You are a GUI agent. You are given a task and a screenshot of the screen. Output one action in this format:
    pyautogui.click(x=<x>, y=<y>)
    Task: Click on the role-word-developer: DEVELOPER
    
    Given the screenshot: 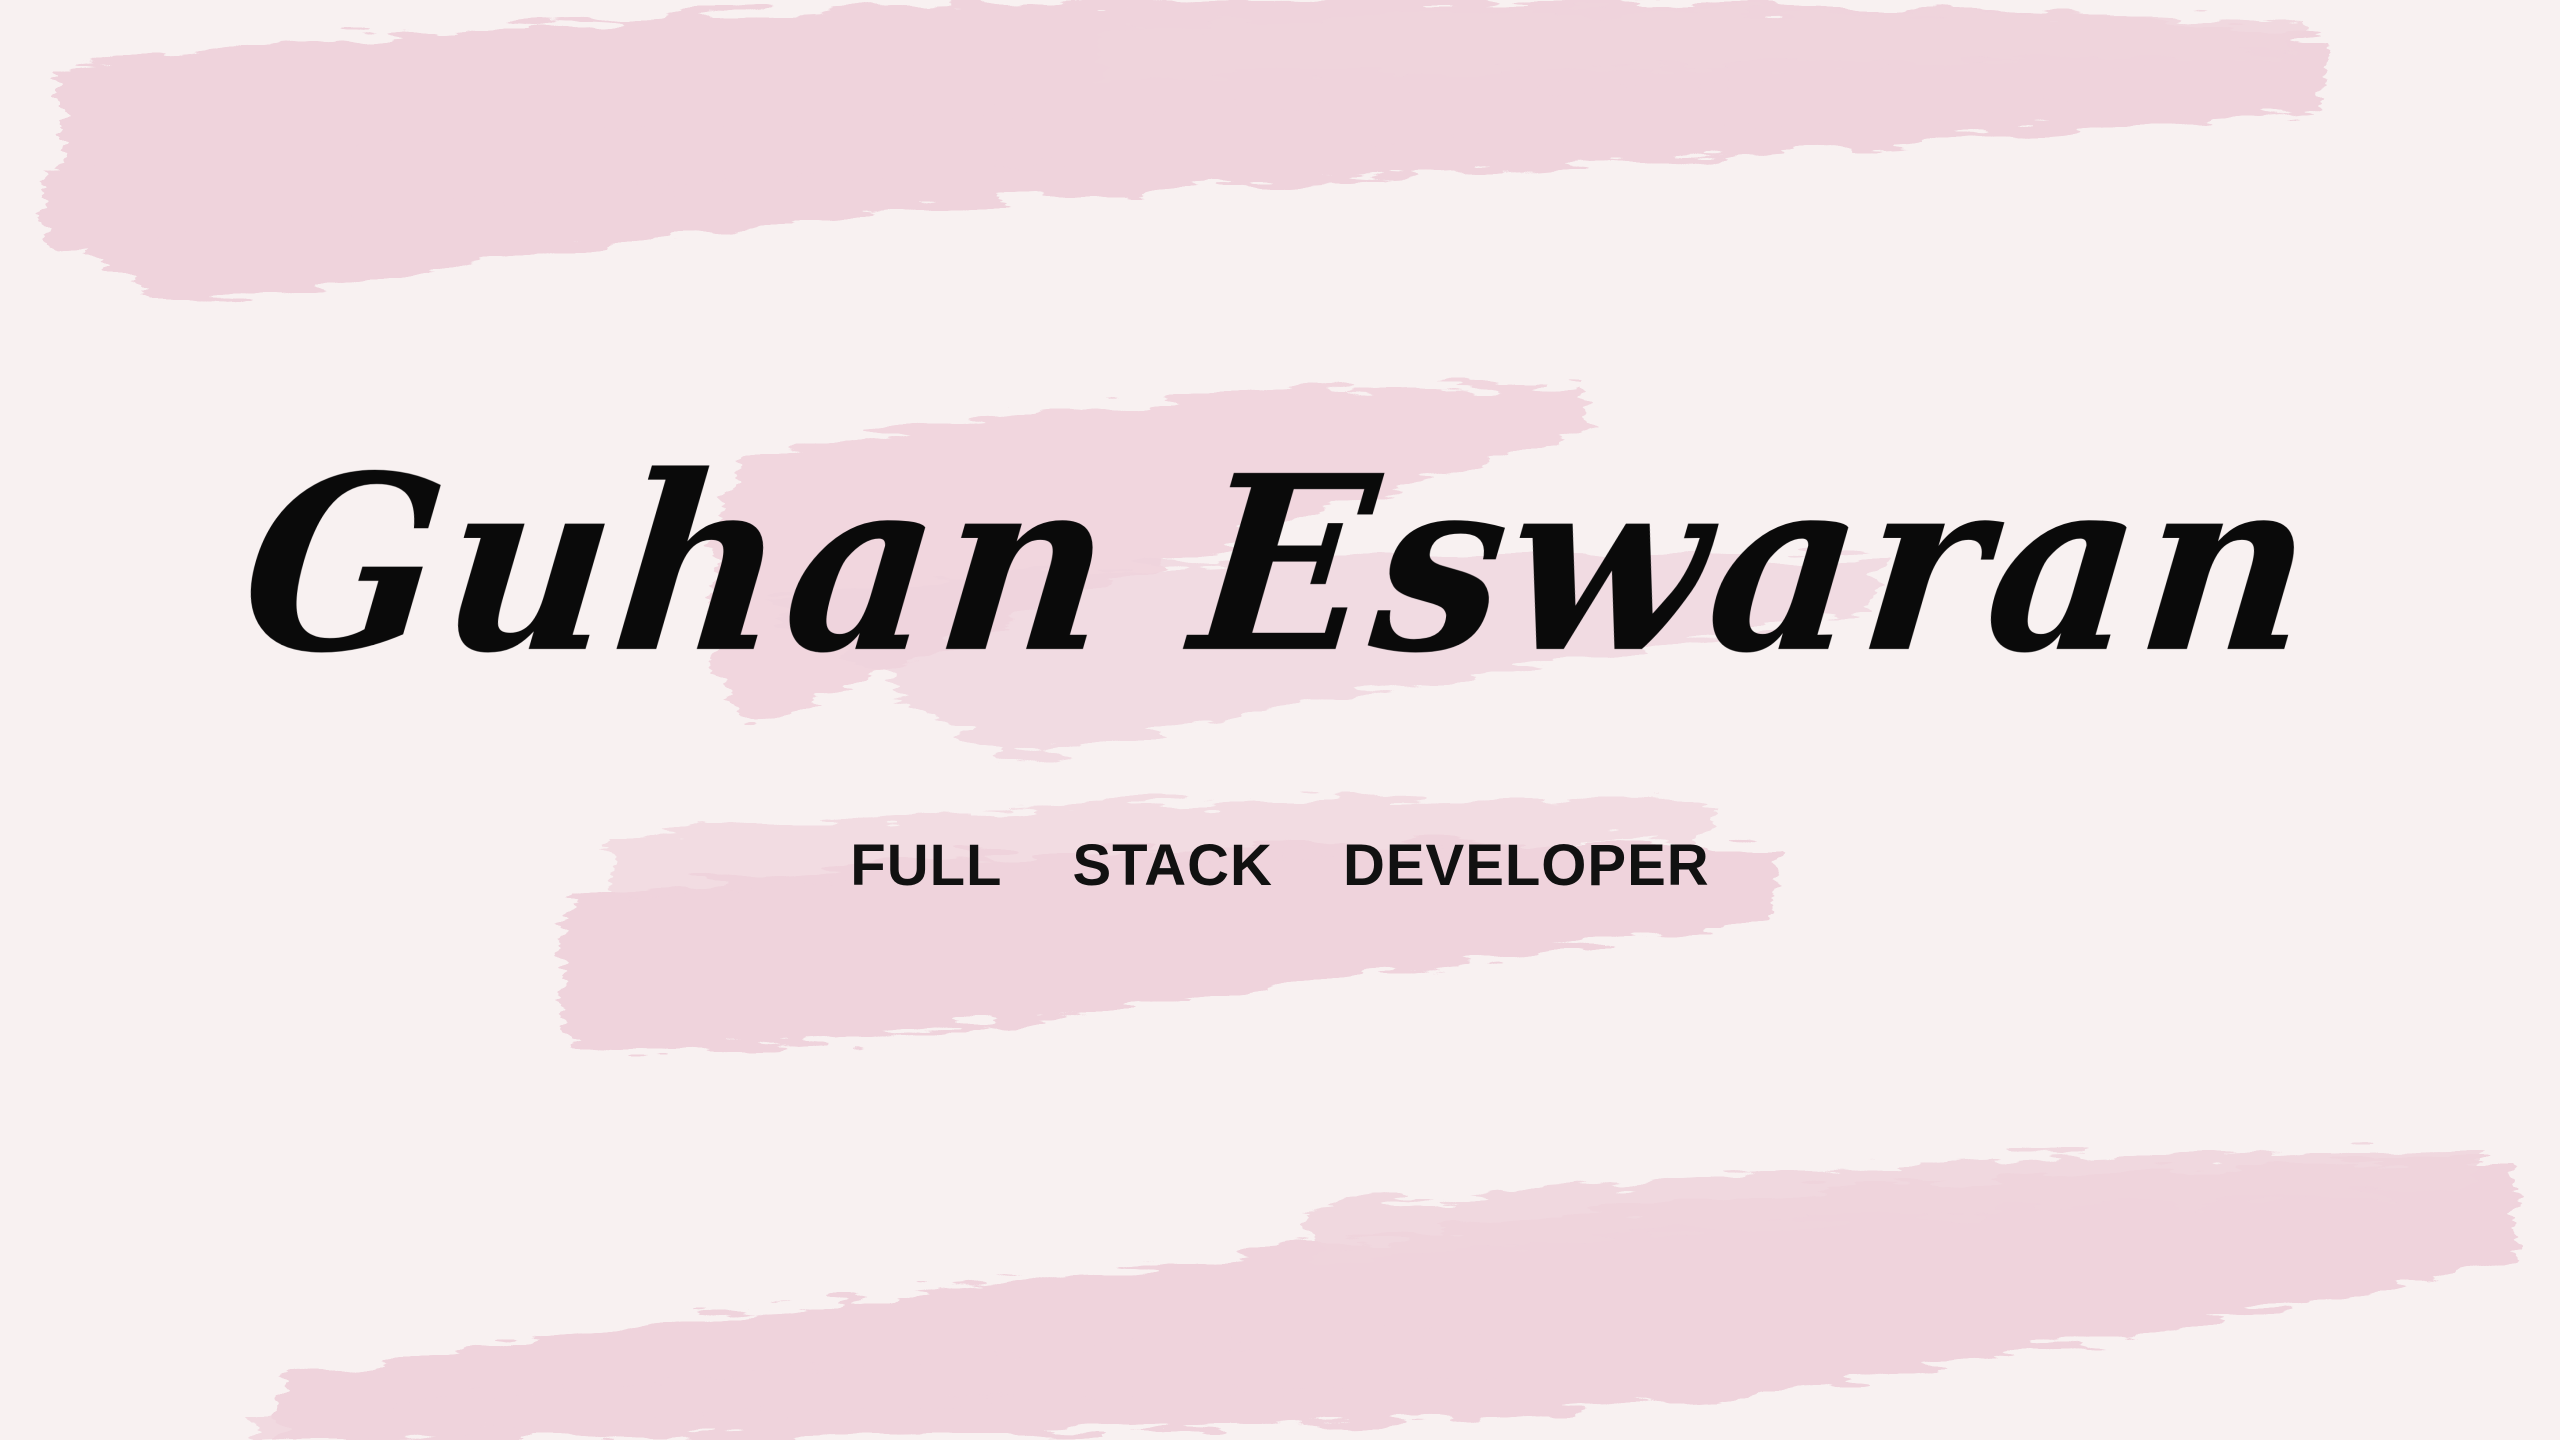 What is the action you would take?
    pyautogui.click(x=1526, y=865)
    